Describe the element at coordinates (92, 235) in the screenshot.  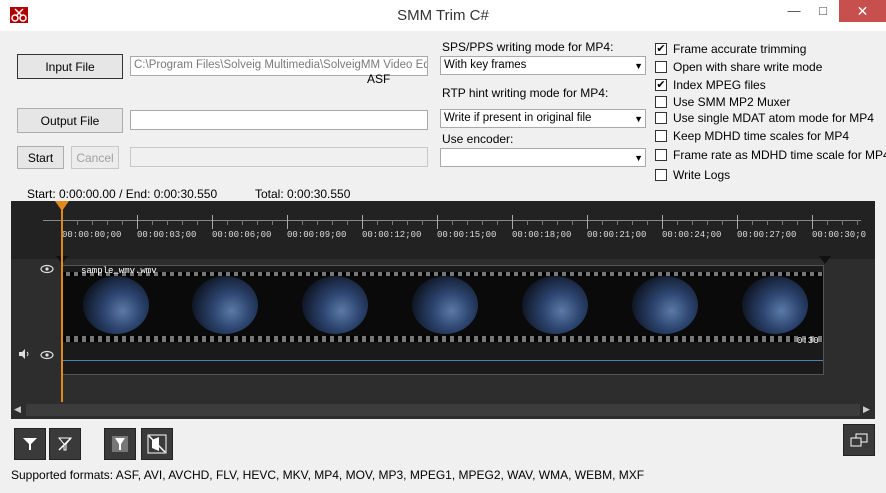
I see `ruler-label: 00:00:00;00` at that location.